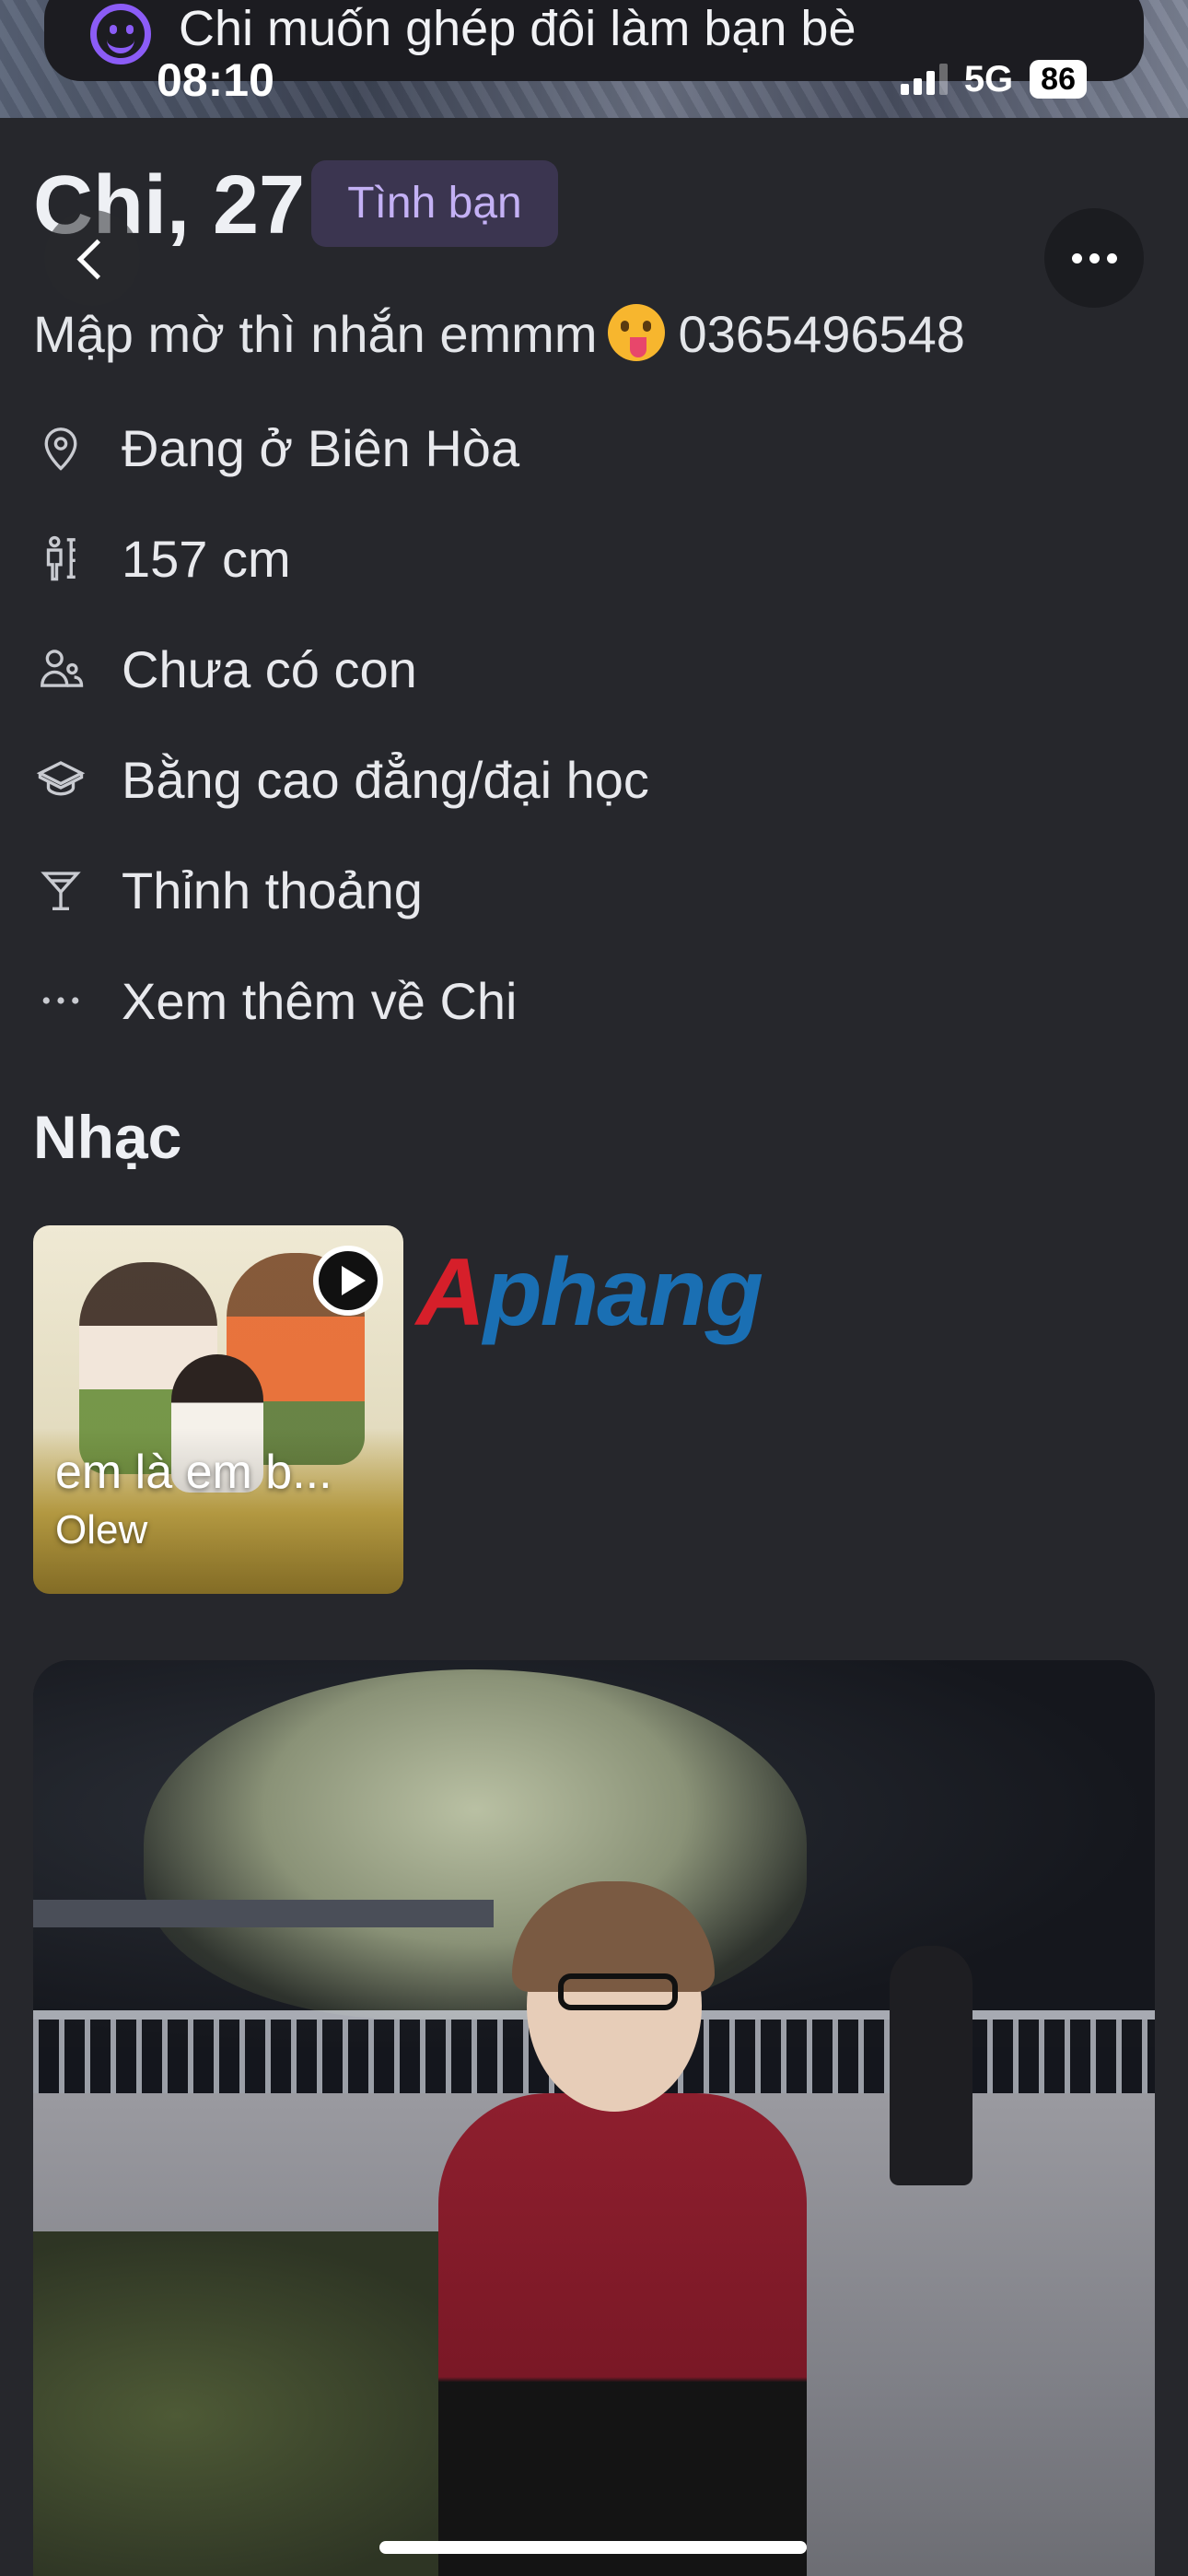  I want to click on play-icon, so click(348, 1281).